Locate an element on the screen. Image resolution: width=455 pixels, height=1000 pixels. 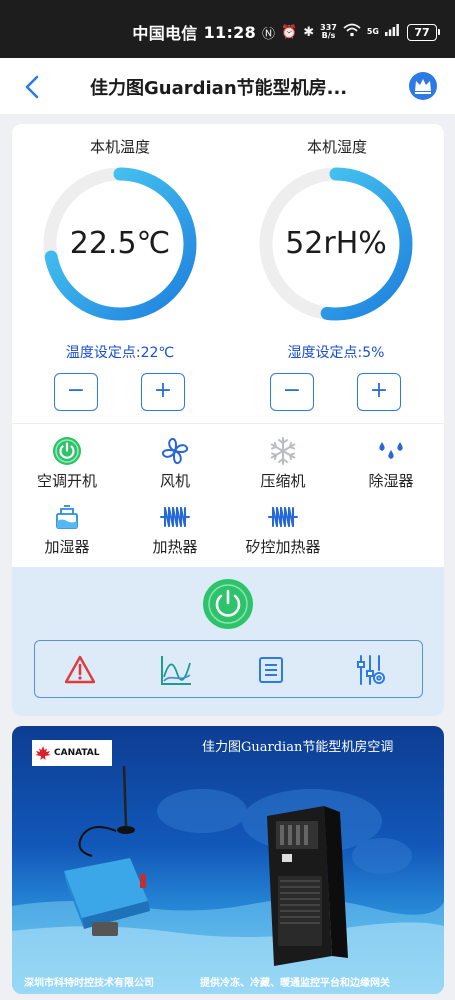
battery-icon: 77 is located at coordinates (423, 32).